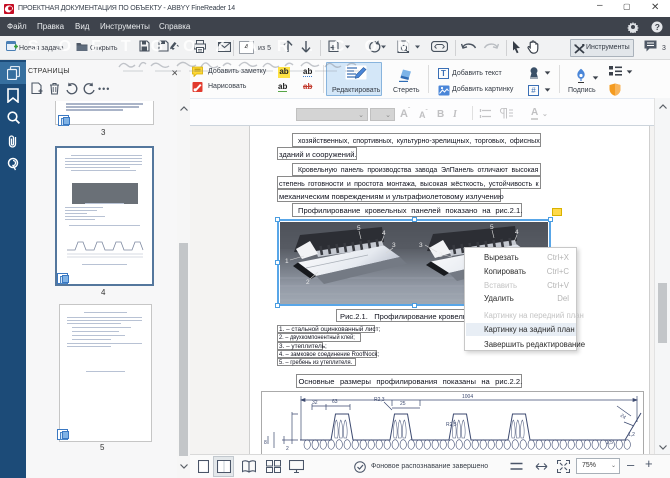 The image size is (670, 478). I want to click on svg-text: 24, so click(623, 417).